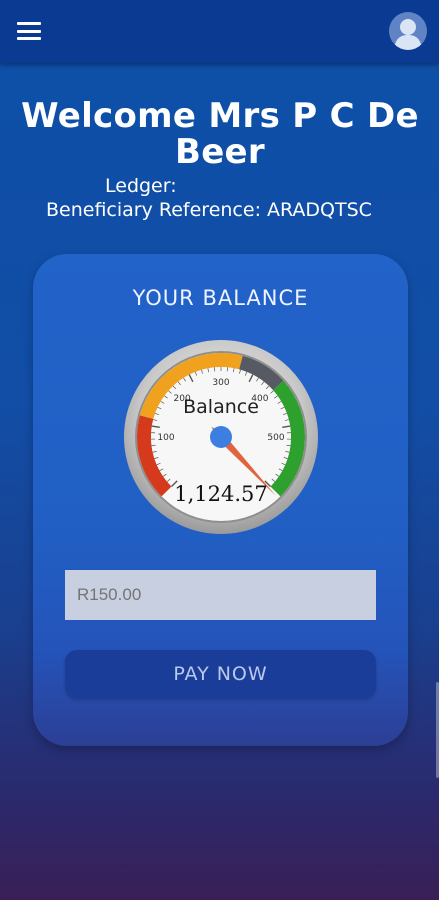 Image resolution: width=439 pixels, height=900 pixels. I want to click on beneficiary-reference: Beneficiary Reference: ARADQTSC, so click(209, 210).